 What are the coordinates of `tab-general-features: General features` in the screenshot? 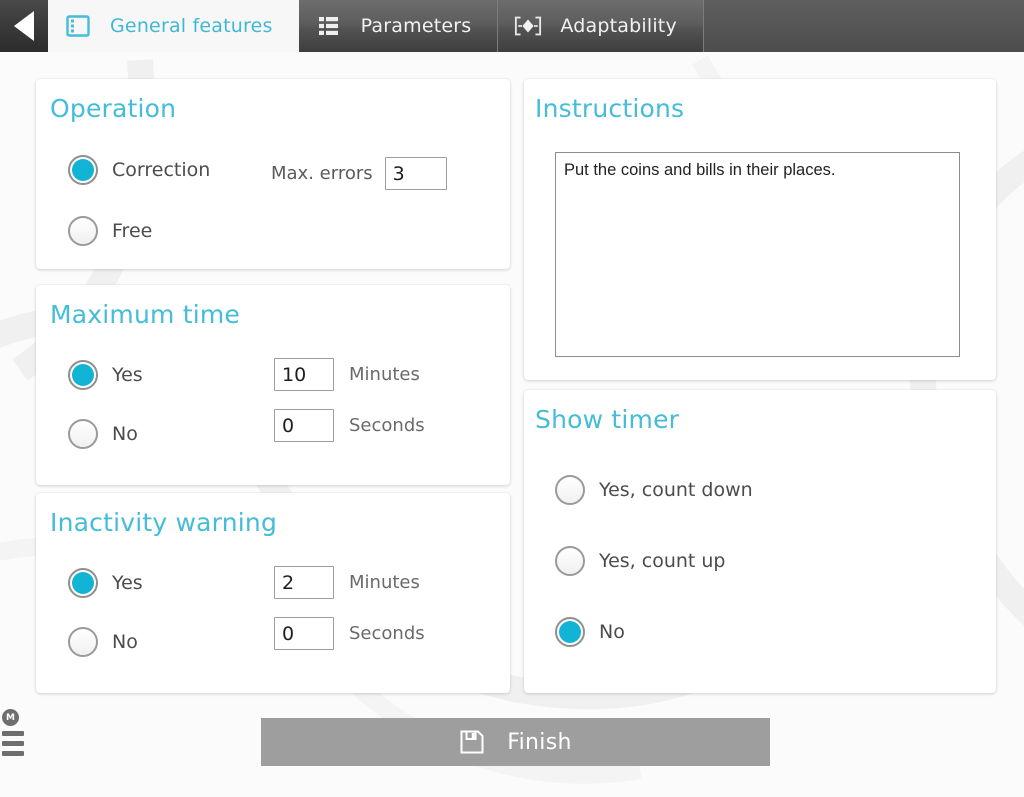 It's located at (173, 26).